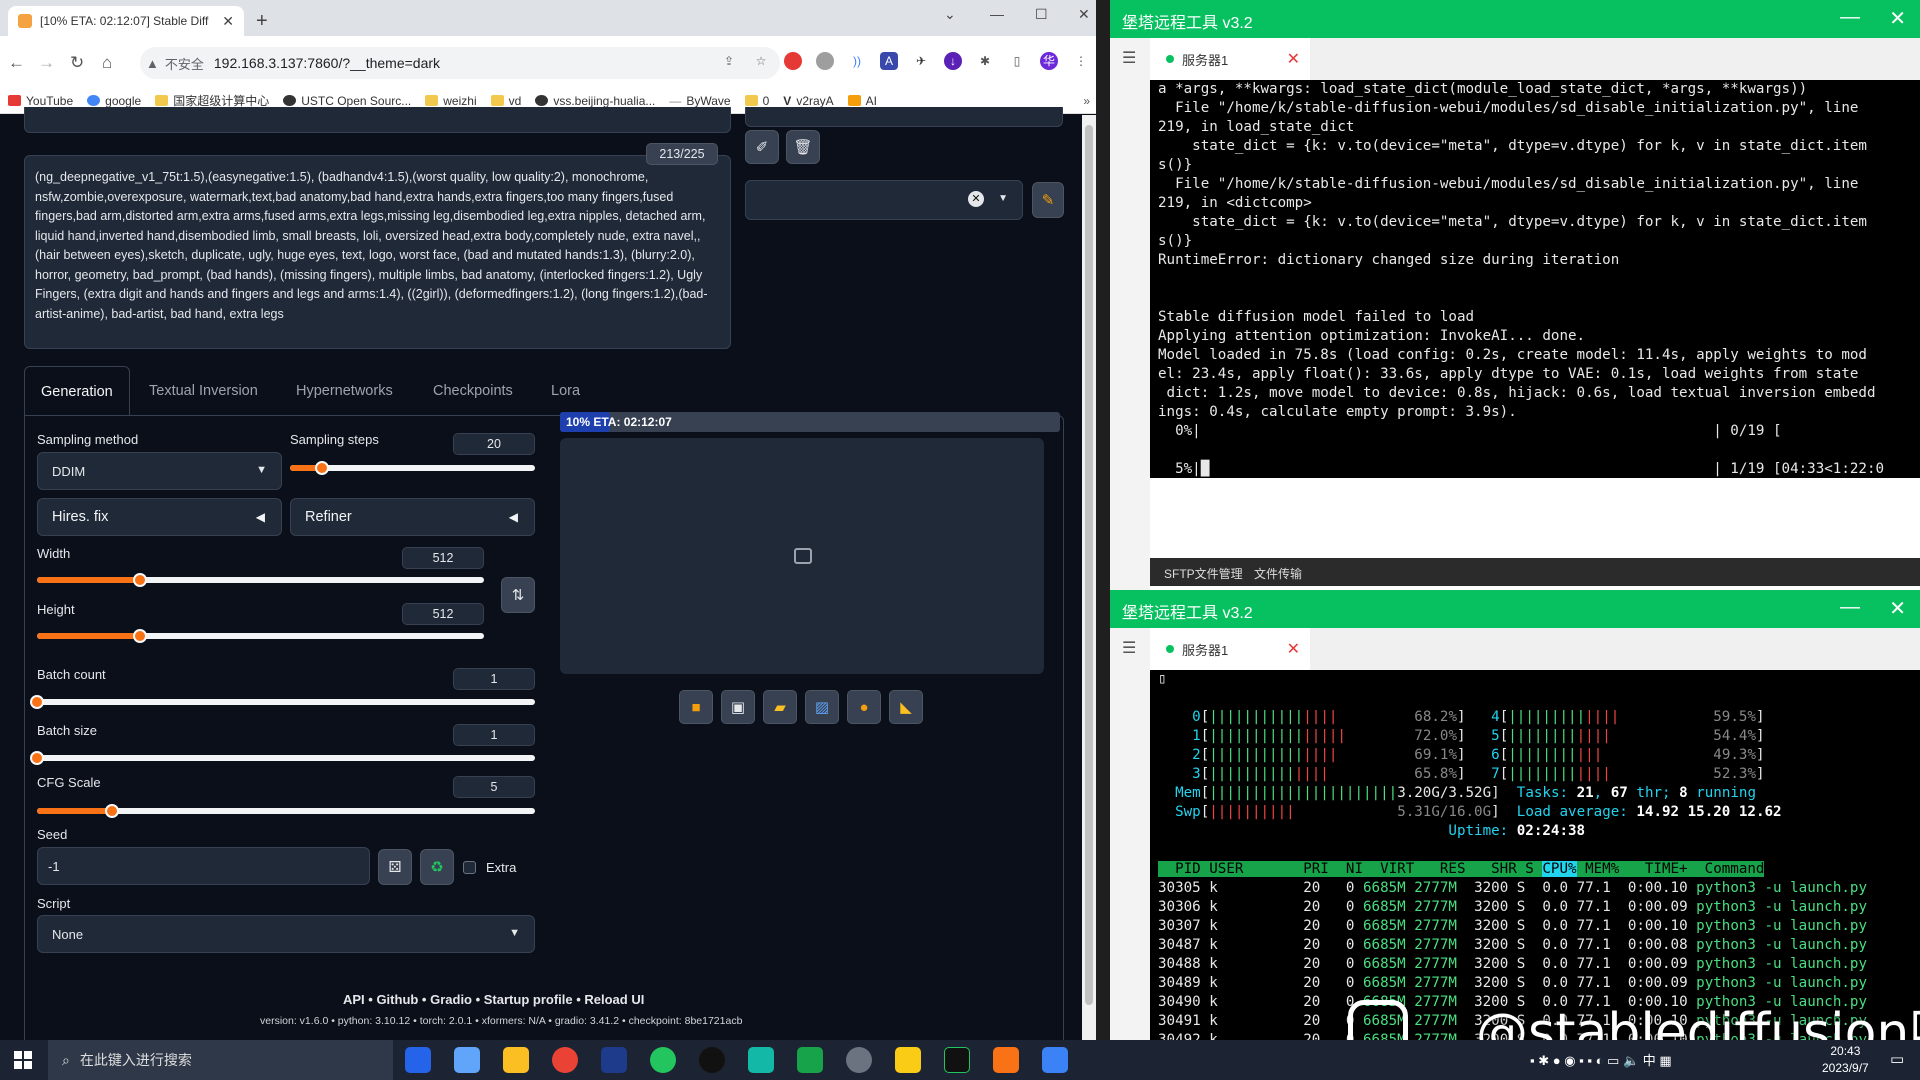  What do you see at coordinates (467, 1060) in the screenshot?
I see `network-app-icon` at bounding box center [467, 1060].